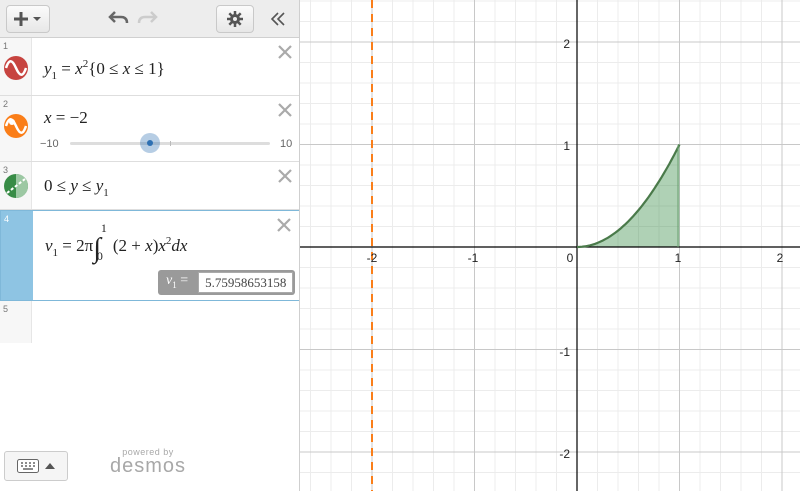 The width and height of the screenshot is (800, 491). I want to click on slider-thumb, so click(150, 143).